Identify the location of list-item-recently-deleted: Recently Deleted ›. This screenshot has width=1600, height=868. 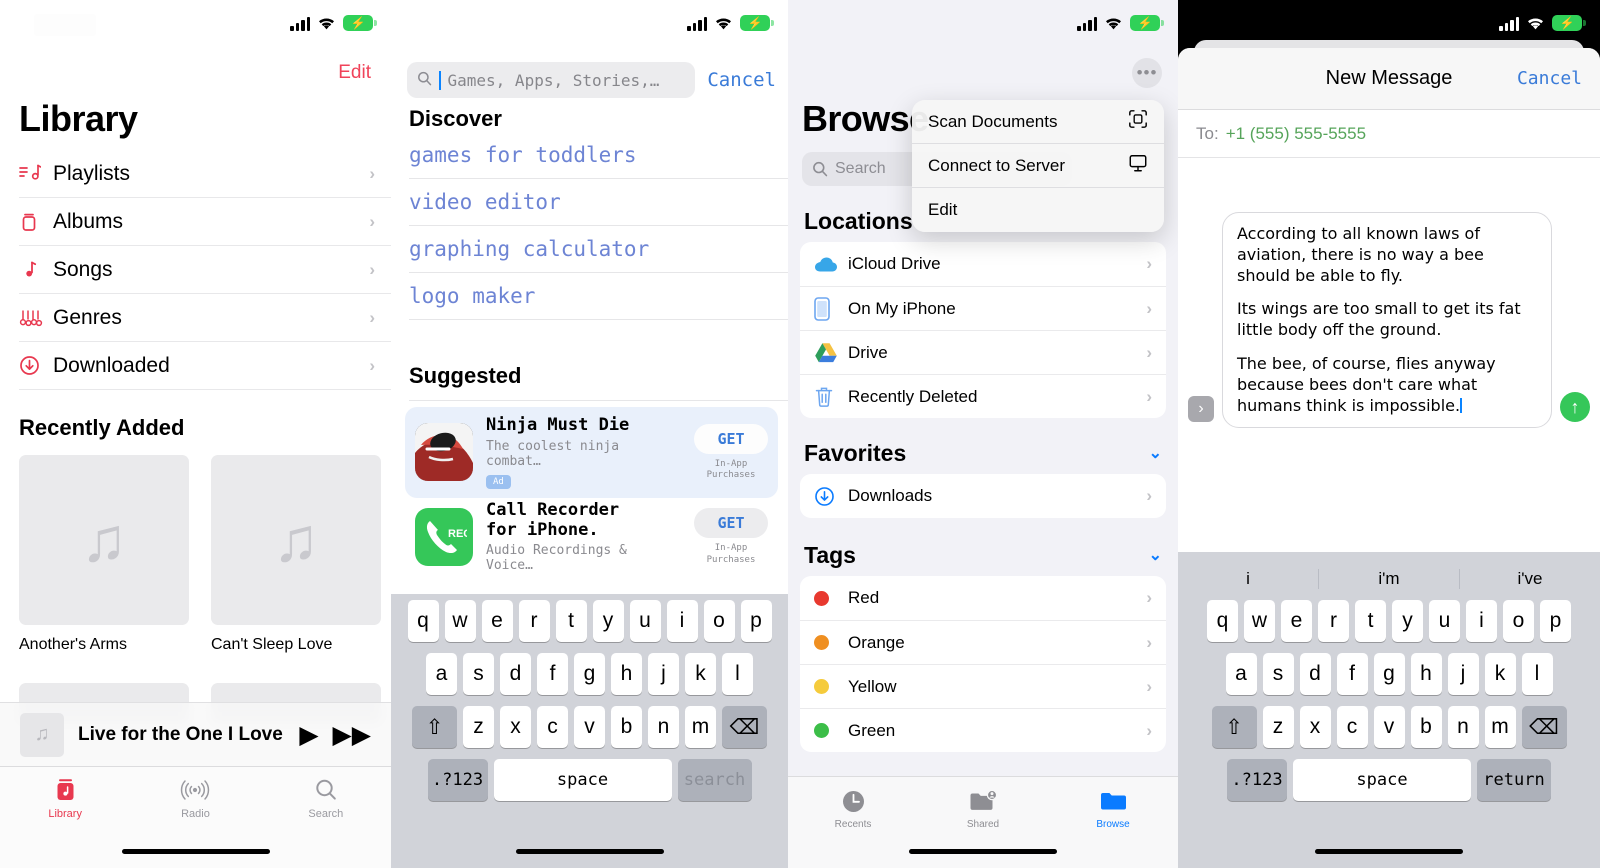
(983, 396).